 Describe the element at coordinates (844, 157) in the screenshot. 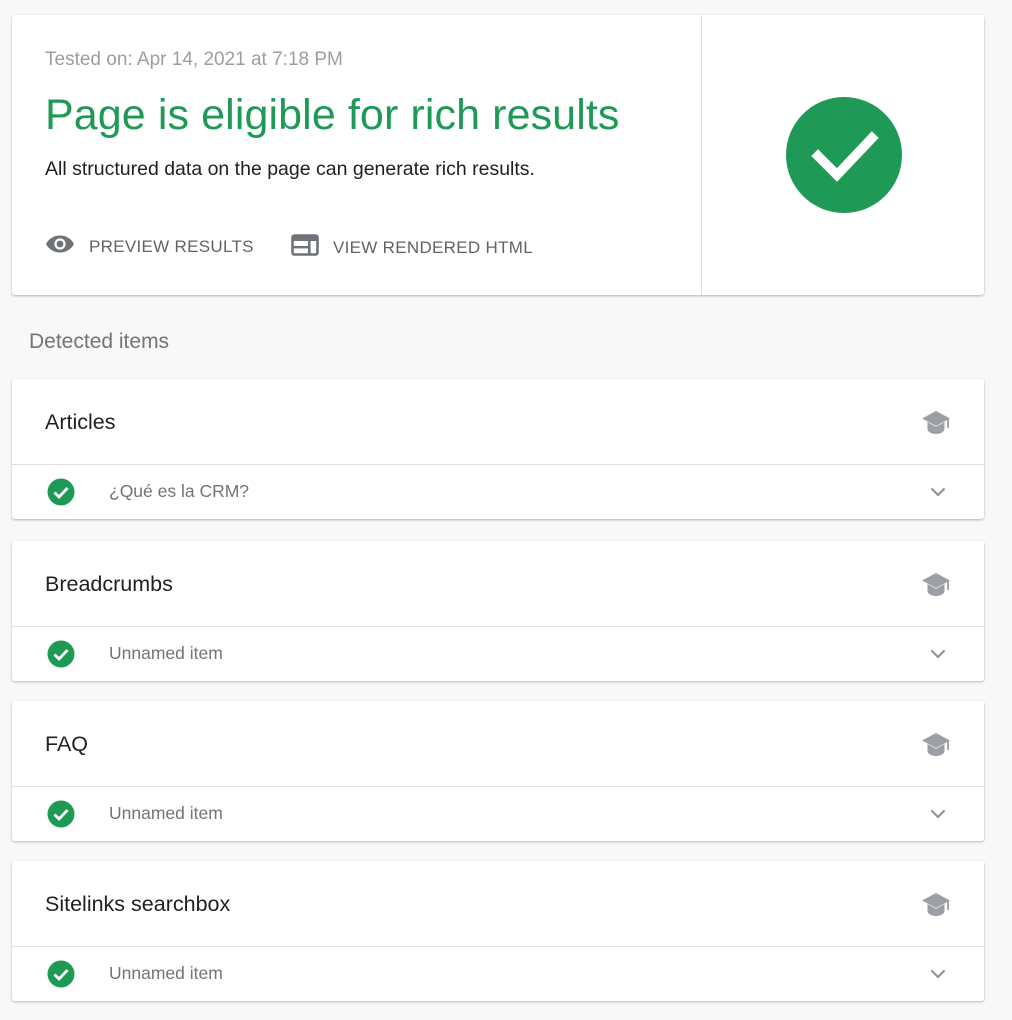

I see `check-circle-icon` at that location.